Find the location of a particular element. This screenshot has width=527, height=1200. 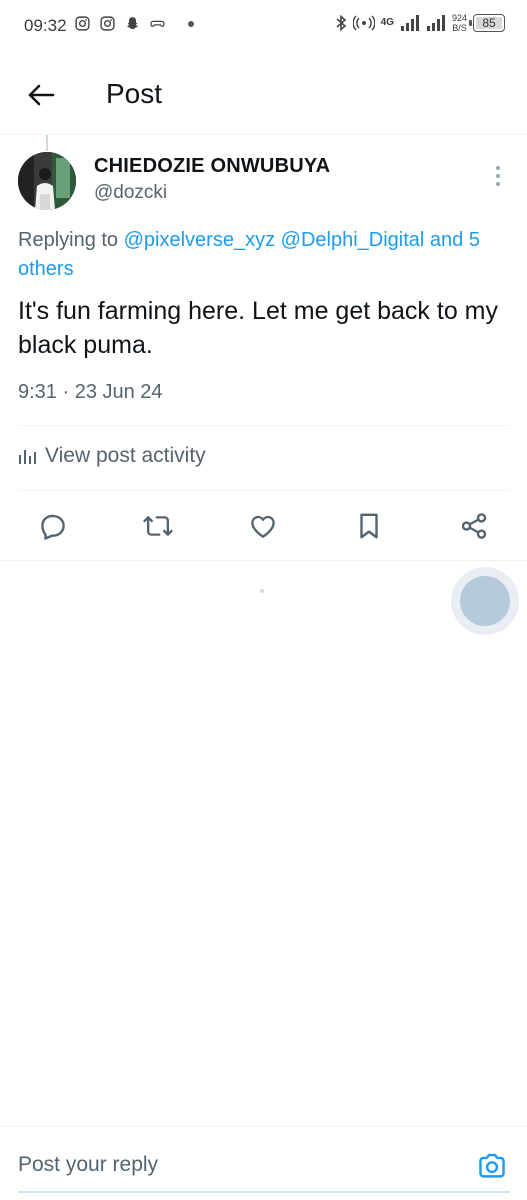

hotspot-icon is located at coordinates (363, 23).